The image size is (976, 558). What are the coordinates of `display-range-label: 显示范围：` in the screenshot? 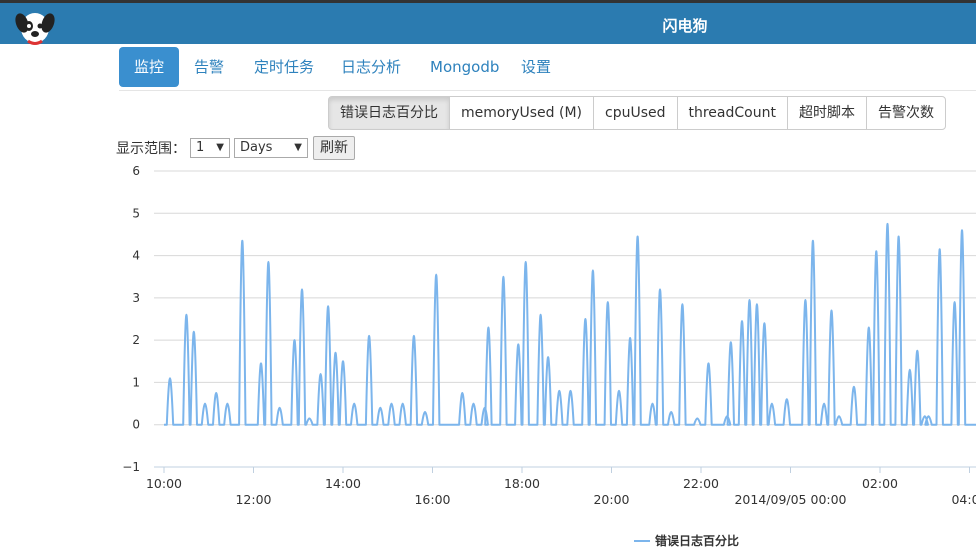 It's located at (151, 149).